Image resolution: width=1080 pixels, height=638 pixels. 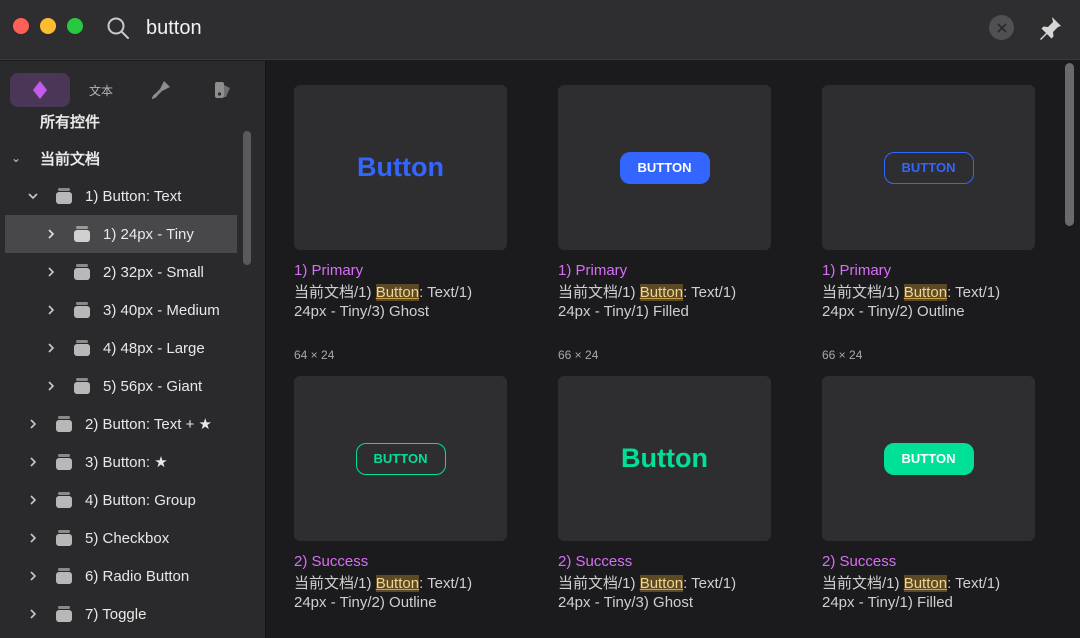 I want to click on tree-item-label: 5) 56px - Giant, so click(x=153, y=386).